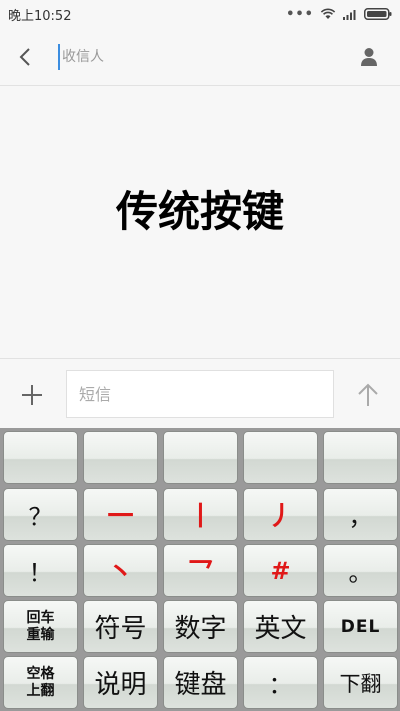 The image size is (400, 711). I want to click on recipient-input, so click(198, 57).